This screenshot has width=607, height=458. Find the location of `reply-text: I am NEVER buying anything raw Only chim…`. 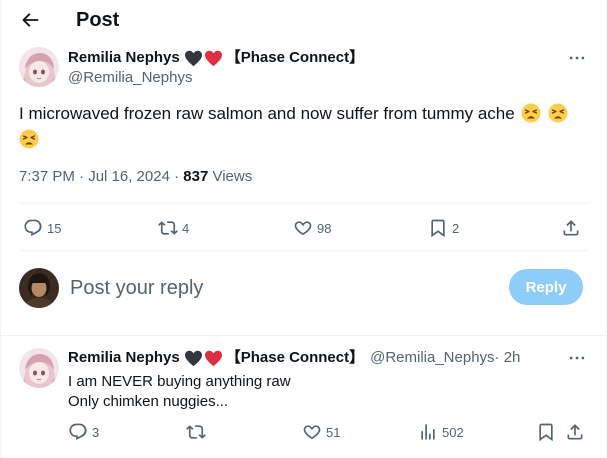

reply-text: I am NEVER buying anything raw Only chim… is located at coordinates (179, 392).